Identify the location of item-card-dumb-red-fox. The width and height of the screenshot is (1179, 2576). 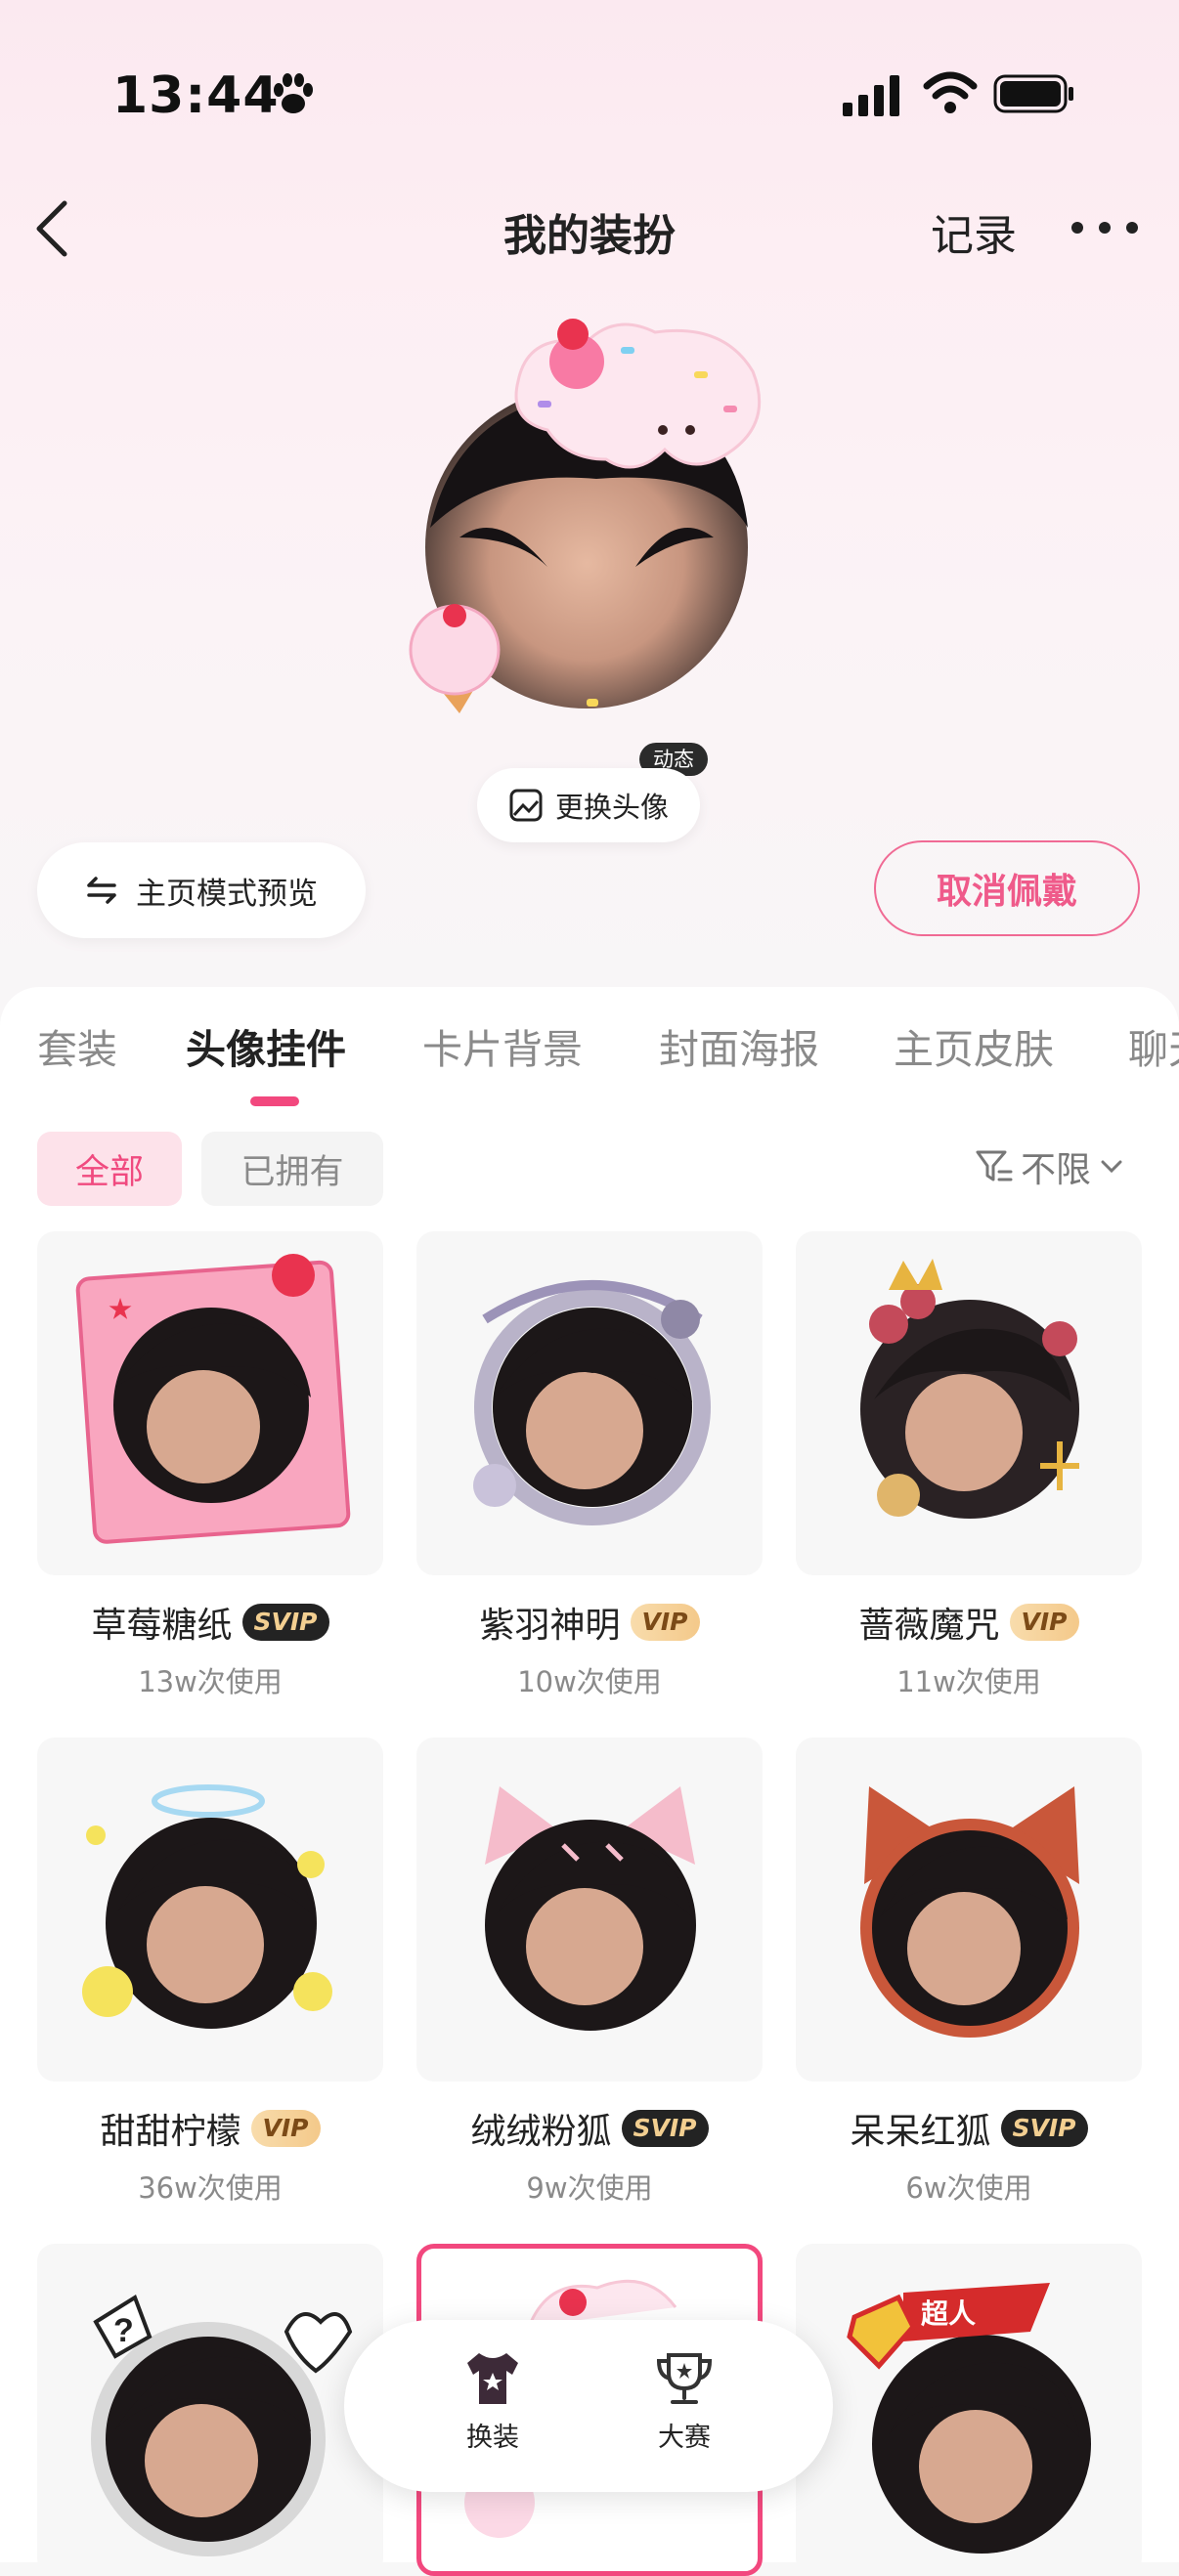
(969, 1910).